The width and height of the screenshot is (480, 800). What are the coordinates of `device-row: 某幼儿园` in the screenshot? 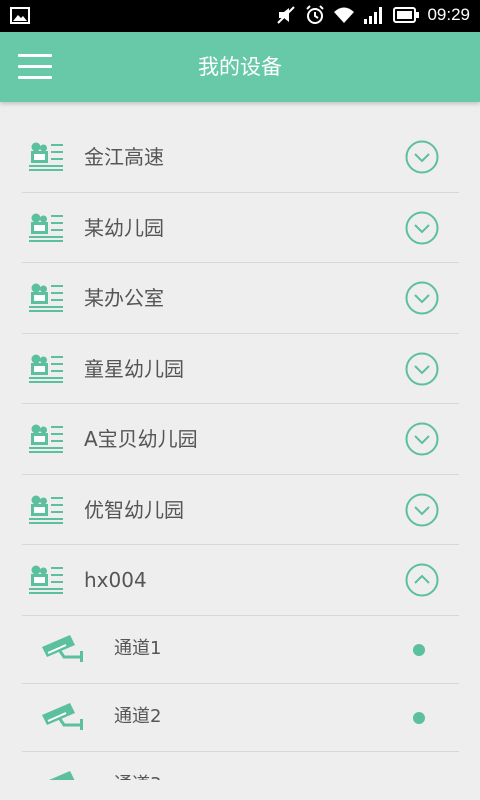 It's located at (240, 228).